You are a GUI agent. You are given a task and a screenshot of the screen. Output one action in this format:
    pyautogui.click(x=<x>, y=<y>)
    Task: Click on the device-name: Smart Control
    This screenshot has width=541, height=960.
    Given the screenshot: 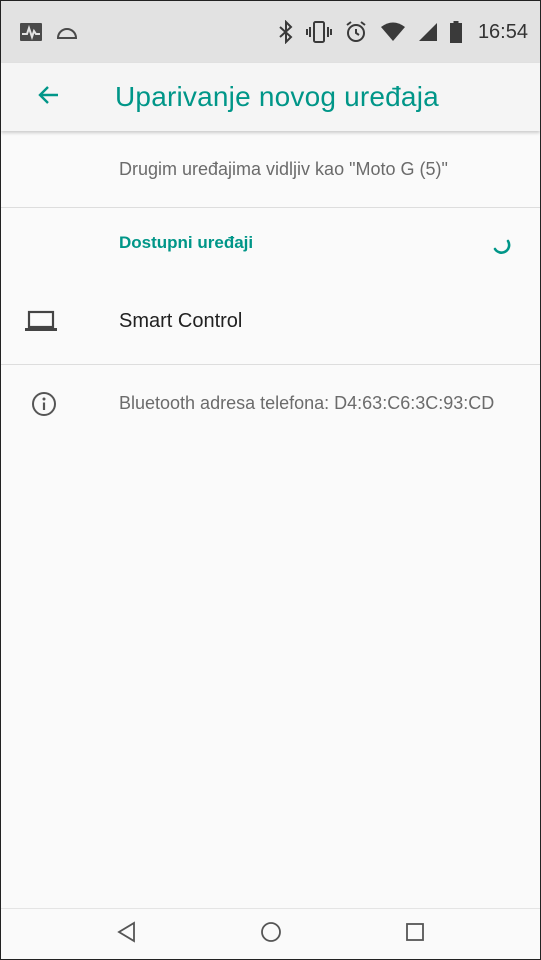 What is the action you would take?
    pyautogui.click(x=181, y=320)
    